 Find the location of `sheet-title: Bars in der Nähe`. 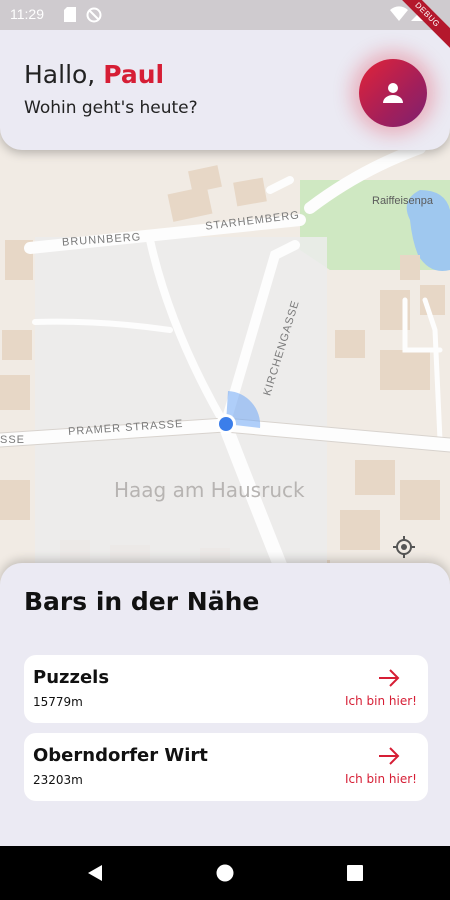

sheet-title: Bars in der Nähe is located at coordinates (142, 601).